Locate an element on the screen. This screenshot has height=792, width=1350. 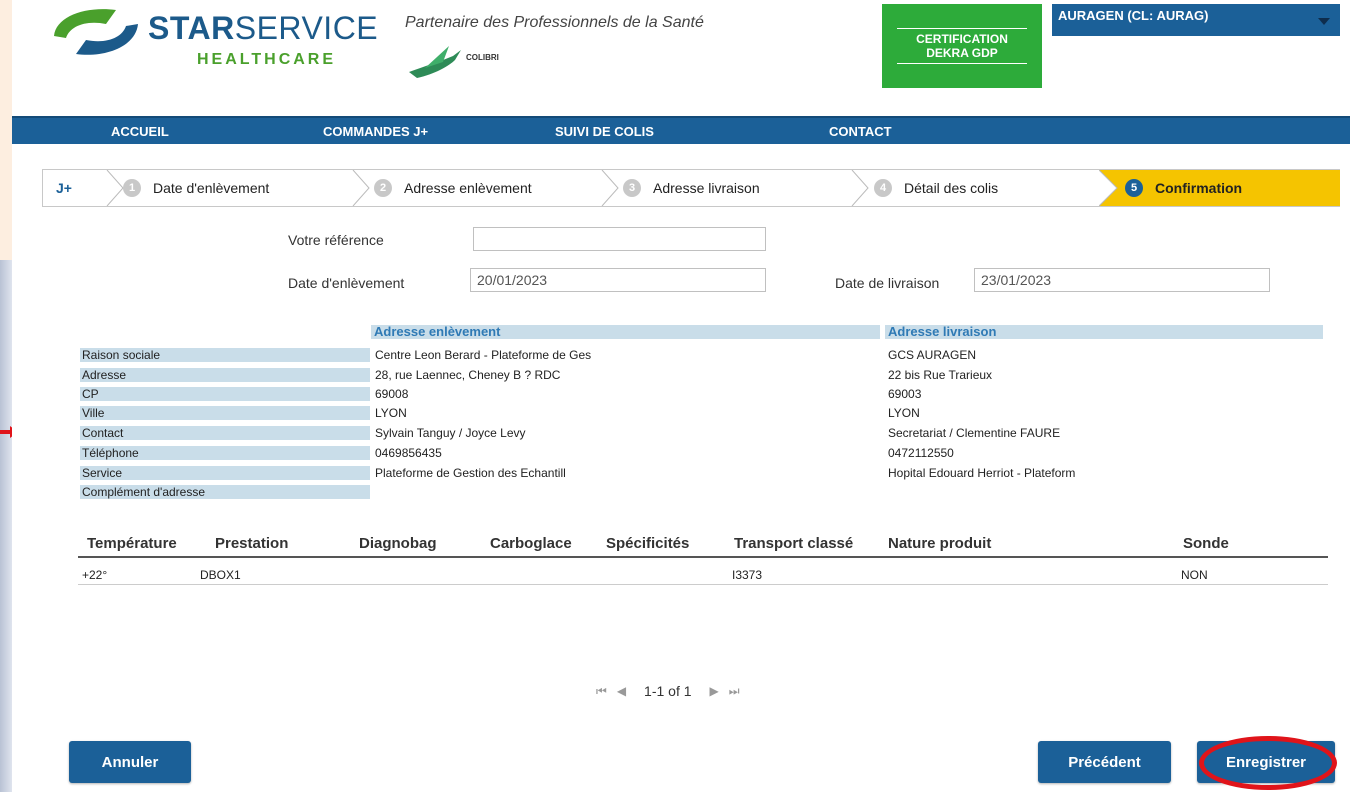
pickup-value: Sylvain Tanguy / Joyce Levy is located at coordinates (450, 433).